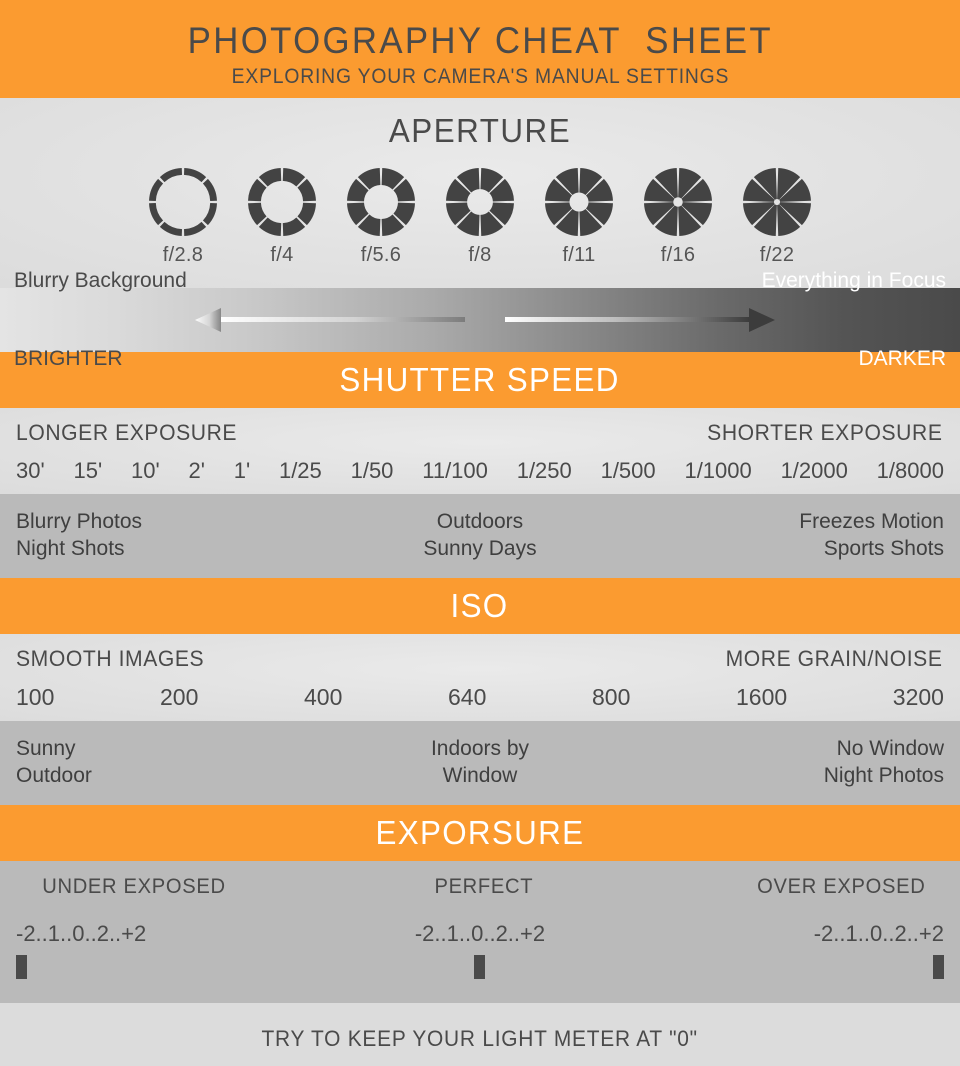 Image resolution: width=960 pixels, height=1066 pixels. Describe the element at coordinates (854, 320) in the screenshot. I see `aperture-gradient-right-labels: Everything in Focus DARKER` at that location.